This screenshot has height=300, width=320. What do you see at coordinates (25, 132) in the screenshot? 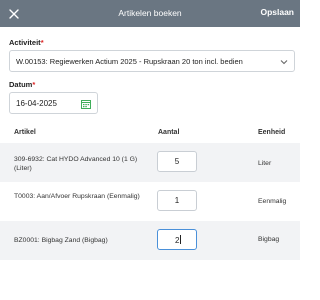
I see `column-header-artikel: Artikel` at bounding box center [25, 132].